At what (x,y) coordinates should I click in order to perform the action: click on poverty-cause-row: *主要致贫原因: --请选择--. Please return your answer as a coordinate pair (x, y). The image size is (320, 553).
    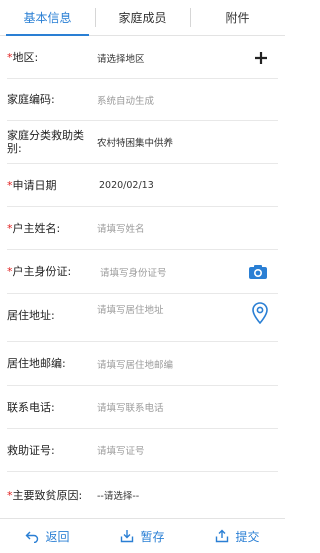
    Looking at the image, I should click on (142, 495).